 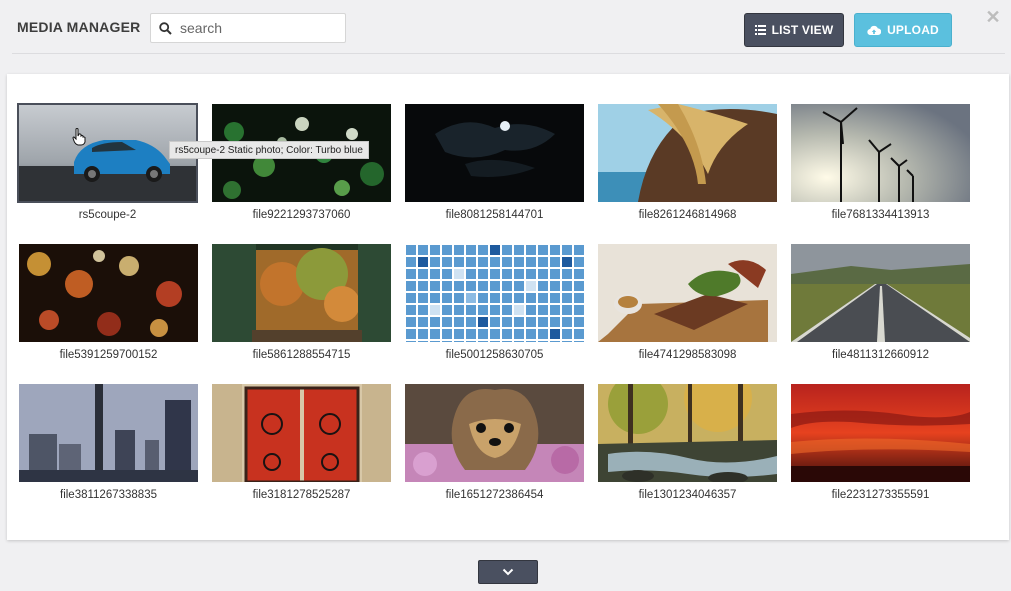 What do you see at coordinates (108, 355) in the screenshot?
I see `media-filename: file5391259700152` at bounding box center [108, 355].